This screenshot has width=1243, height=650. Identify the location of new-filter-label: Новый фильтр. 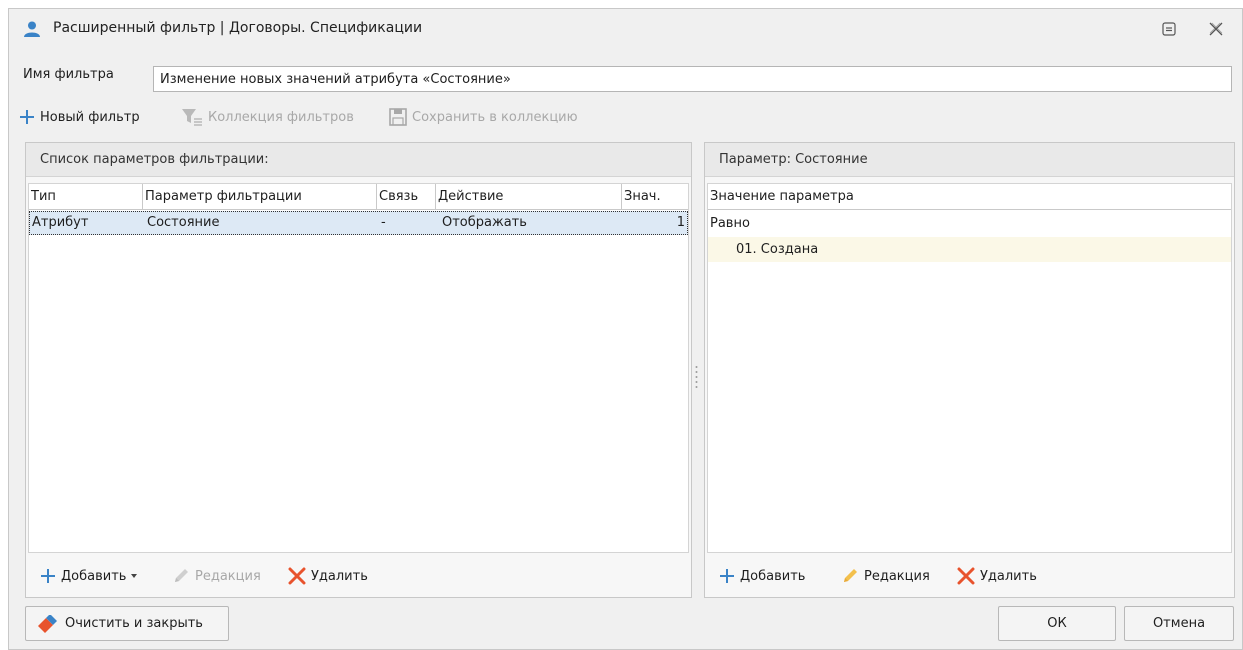
(90, 117).